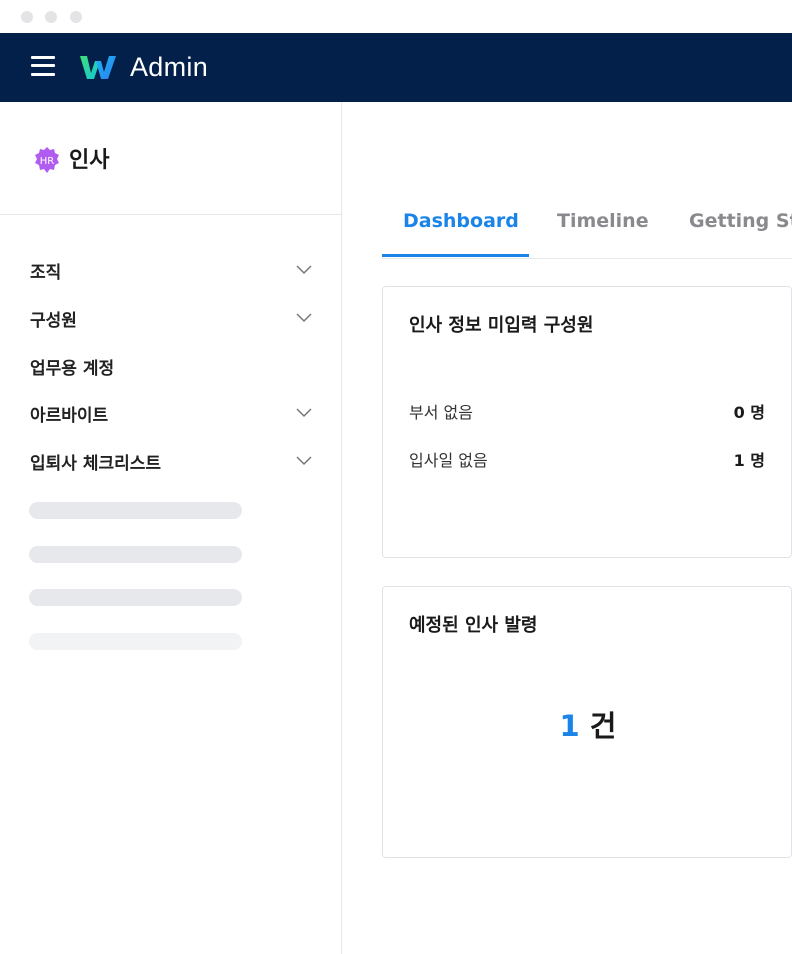  I want to click on tab-bar: Dashboard Timeline Getting Sta, so click(587, 228).